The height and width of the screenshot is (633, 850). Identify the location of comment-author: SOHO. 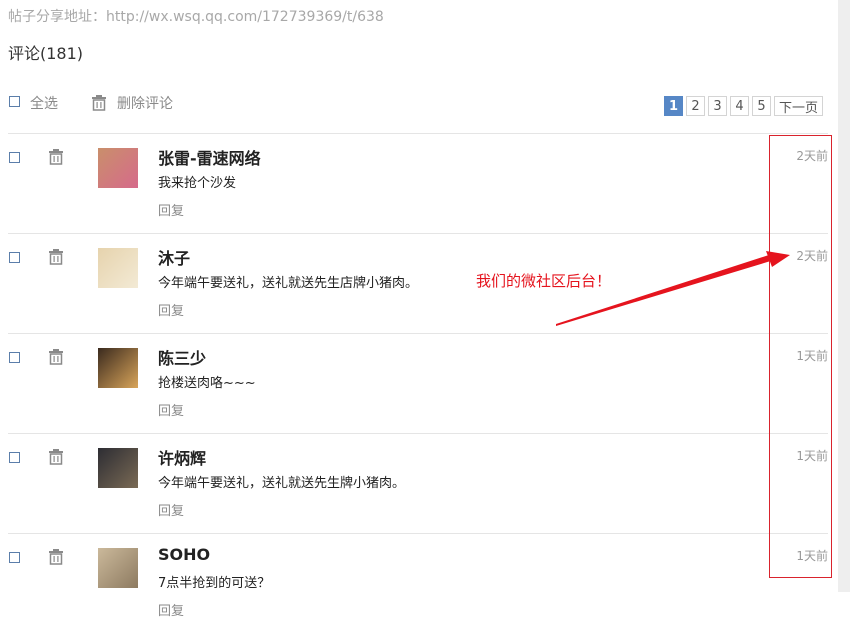
(184, 554).